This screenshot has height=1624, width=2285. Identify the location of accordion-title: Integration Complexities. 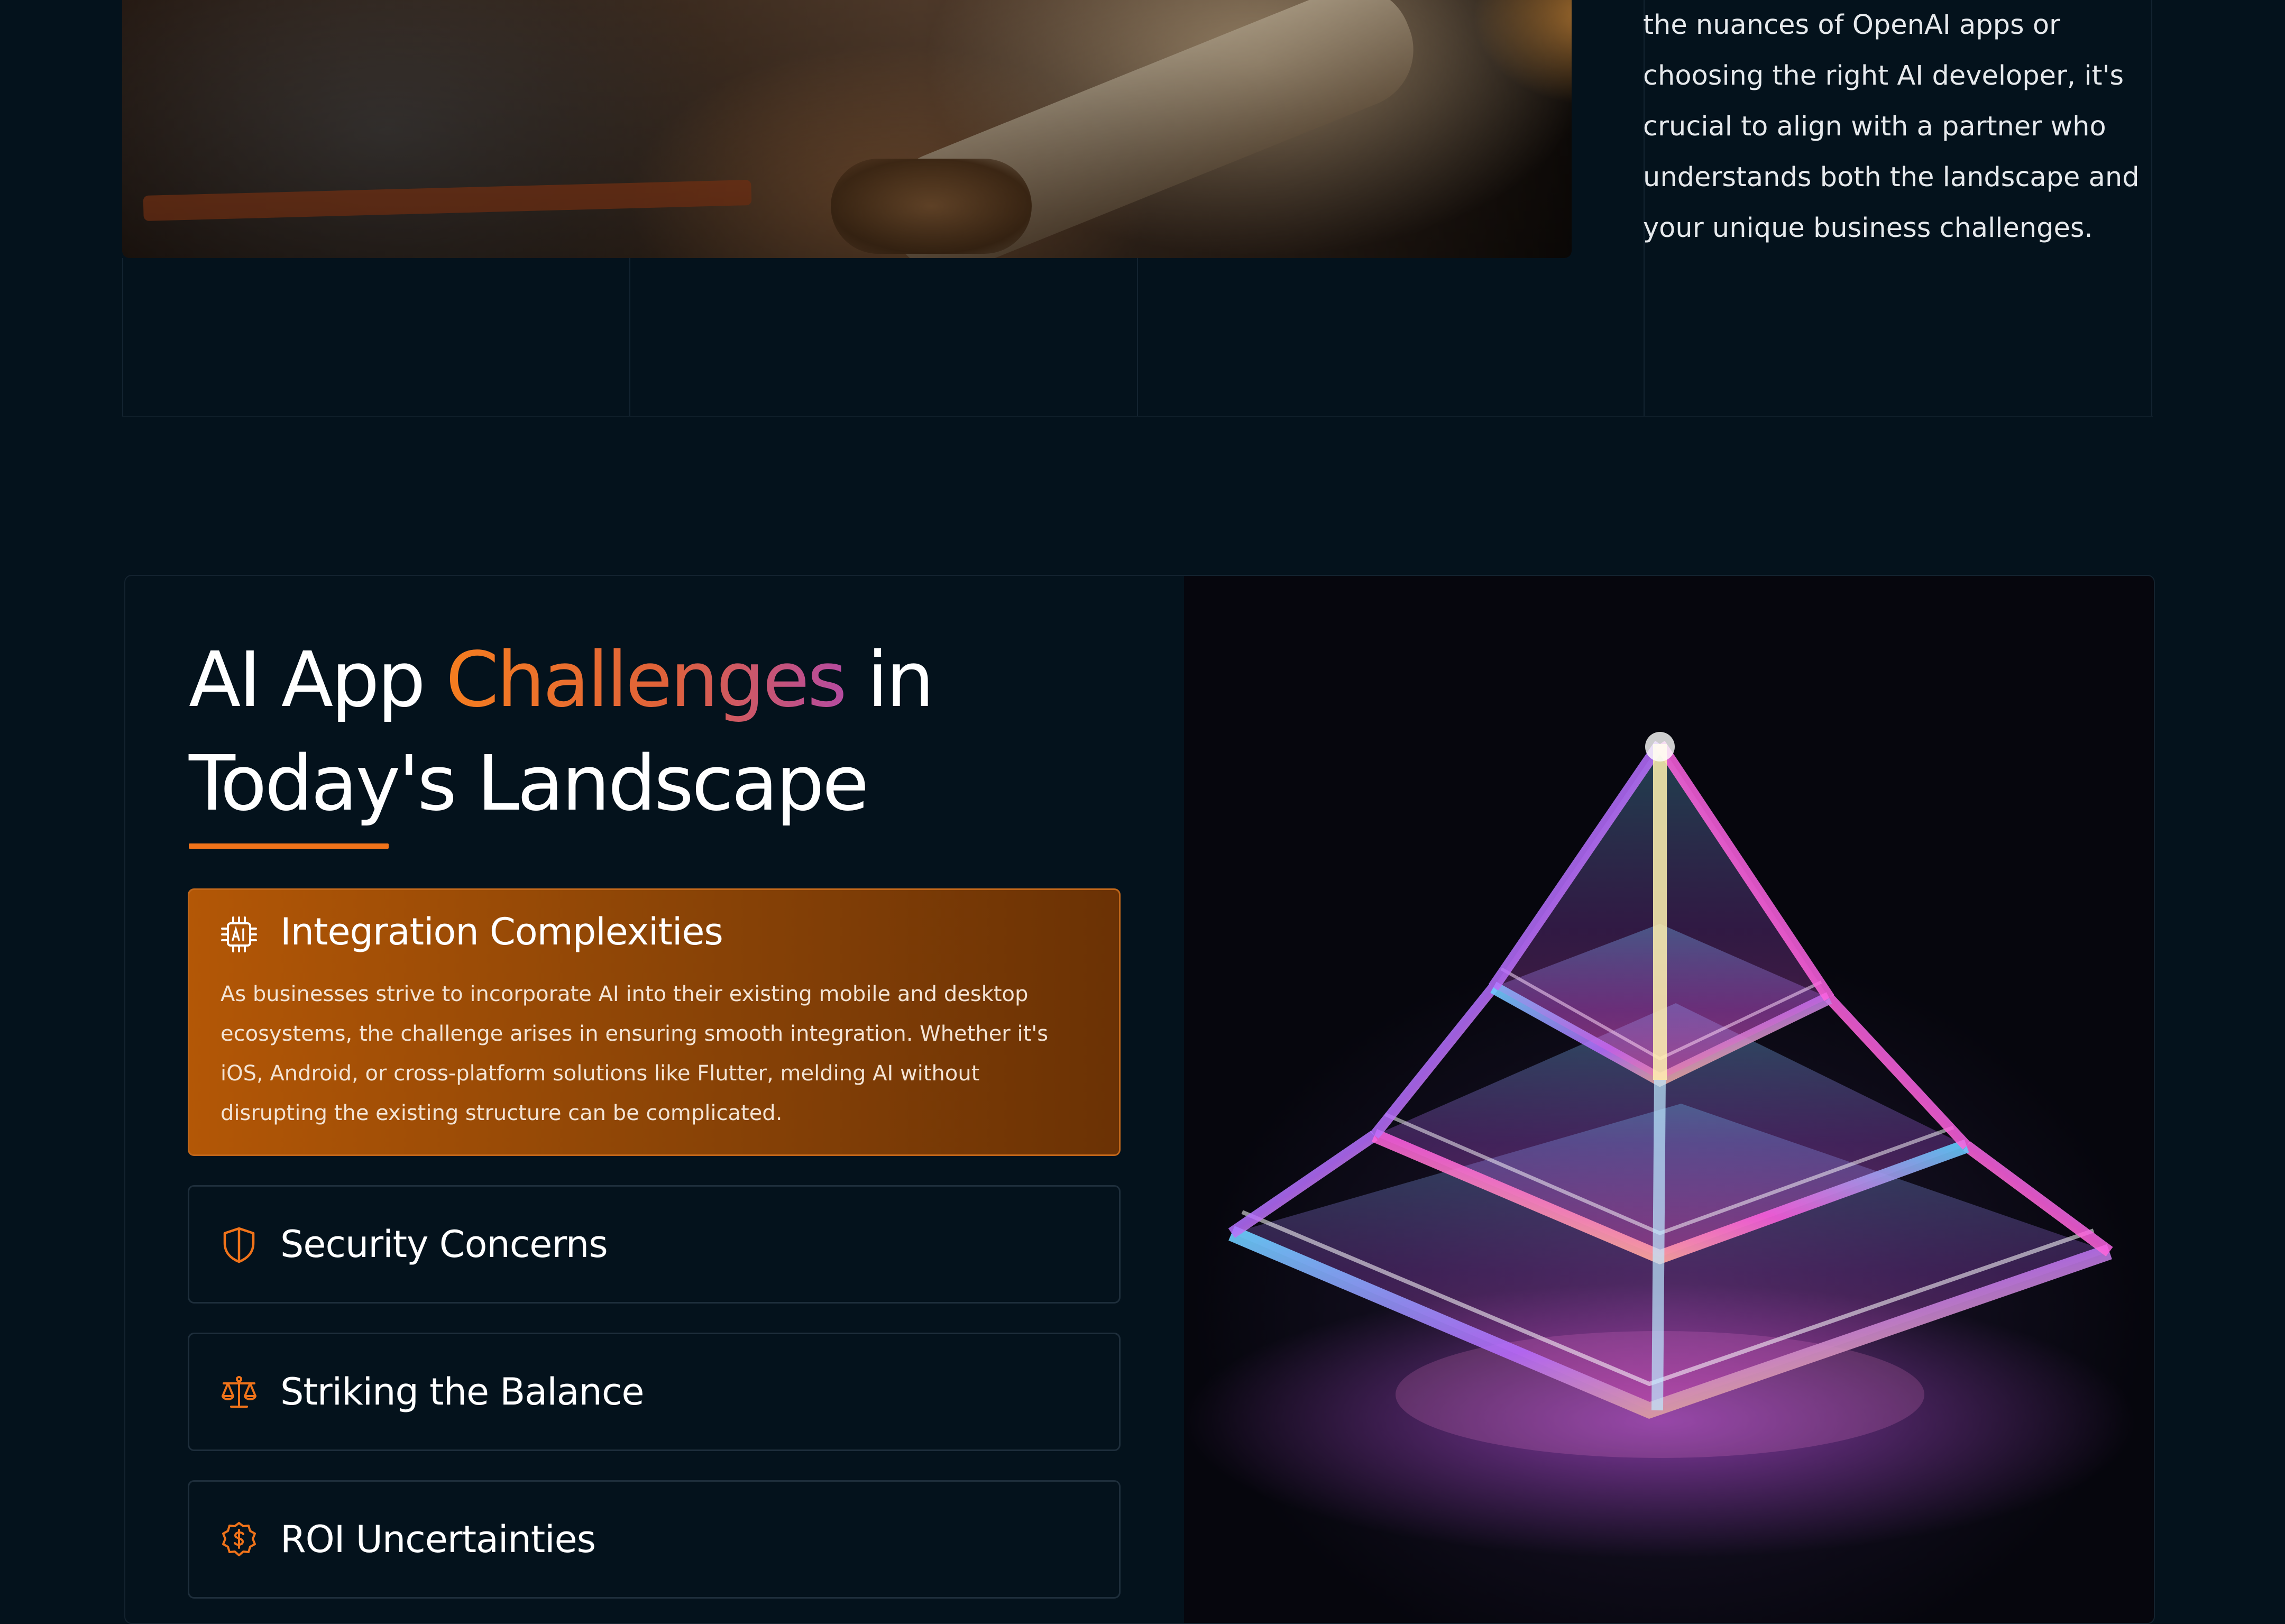
(501, 931).